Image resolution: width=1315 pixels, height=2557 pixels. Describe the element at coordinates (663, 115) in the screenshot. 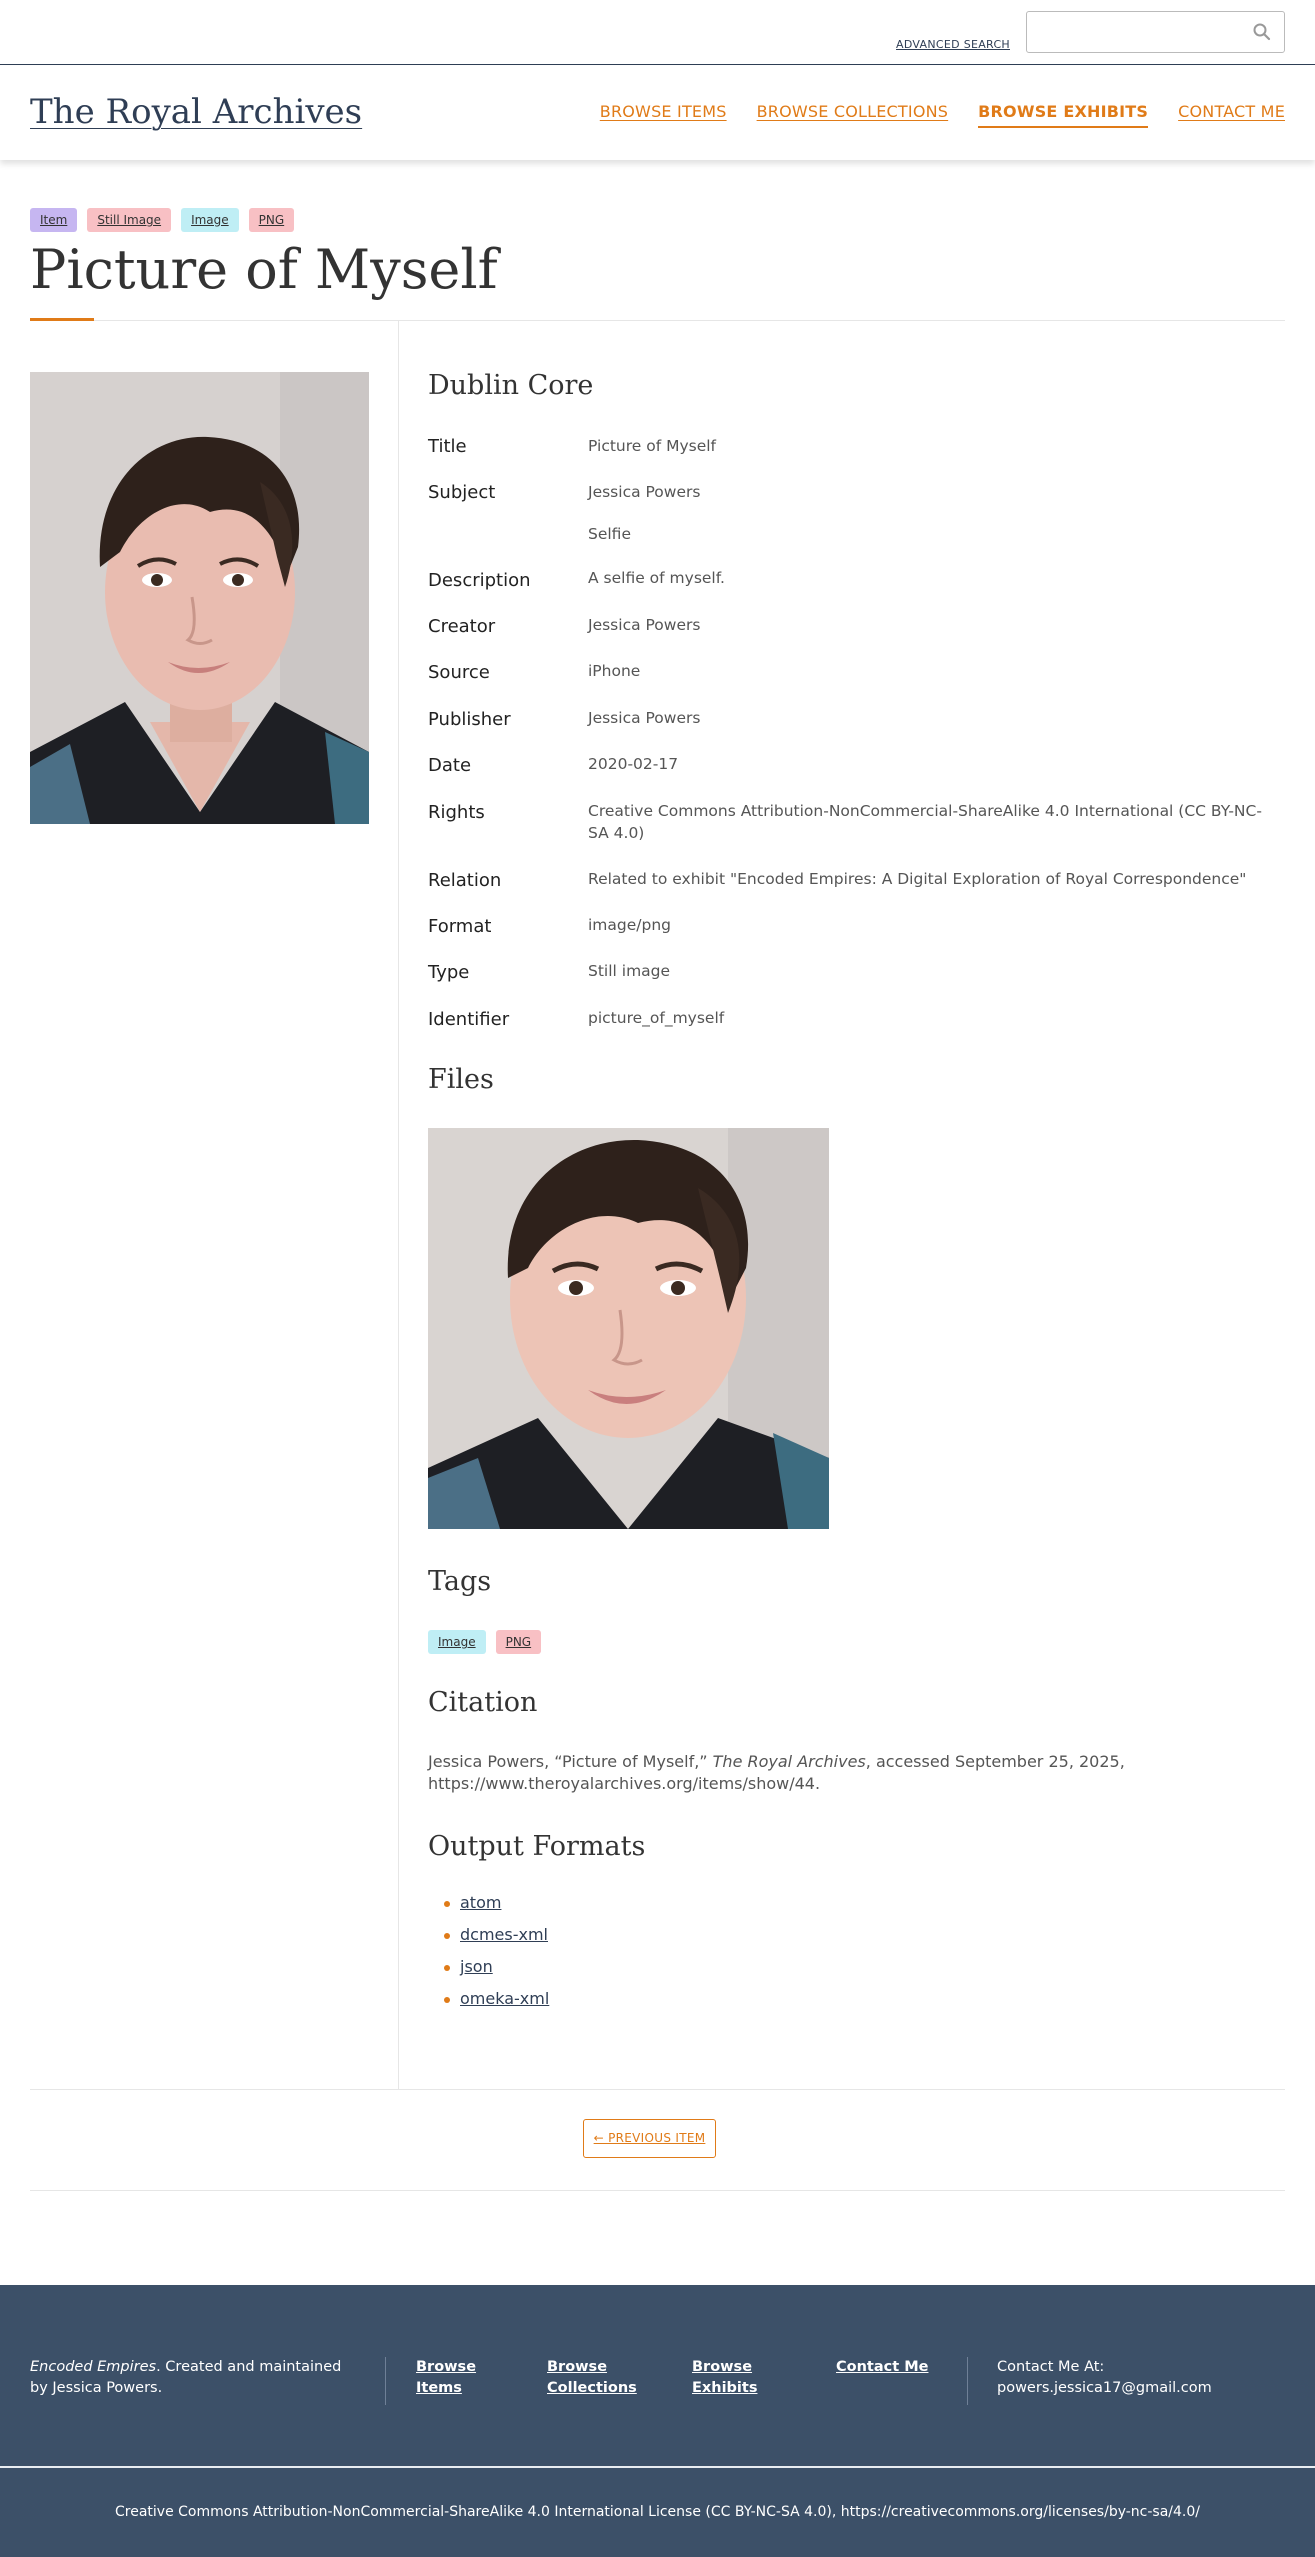

I see `nav-browse-items: BROWSE ITEMS` at that location.